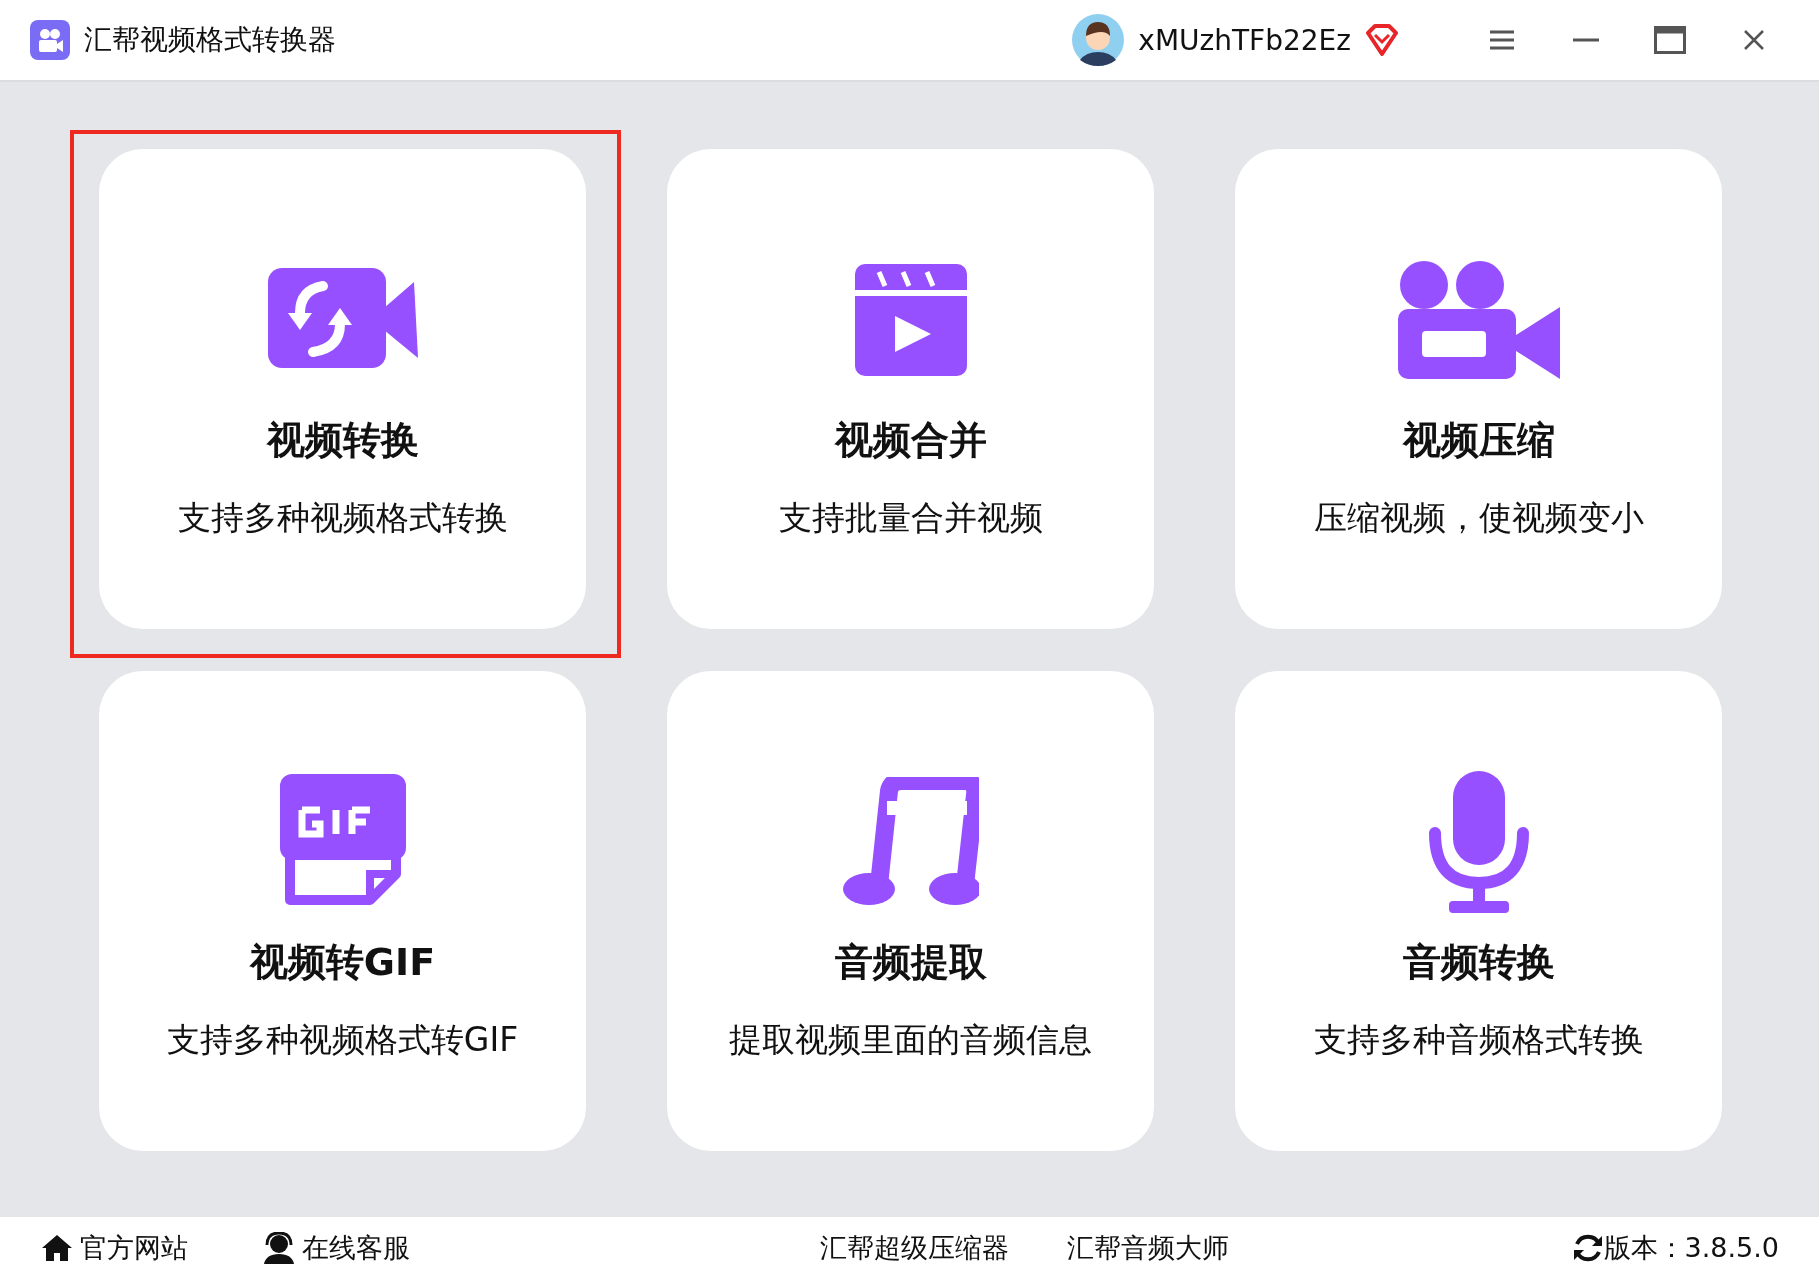 The height and width of the screenshot is (1279, 1819). I want to click on footer-link: 官方网站, so click(114, 1248).